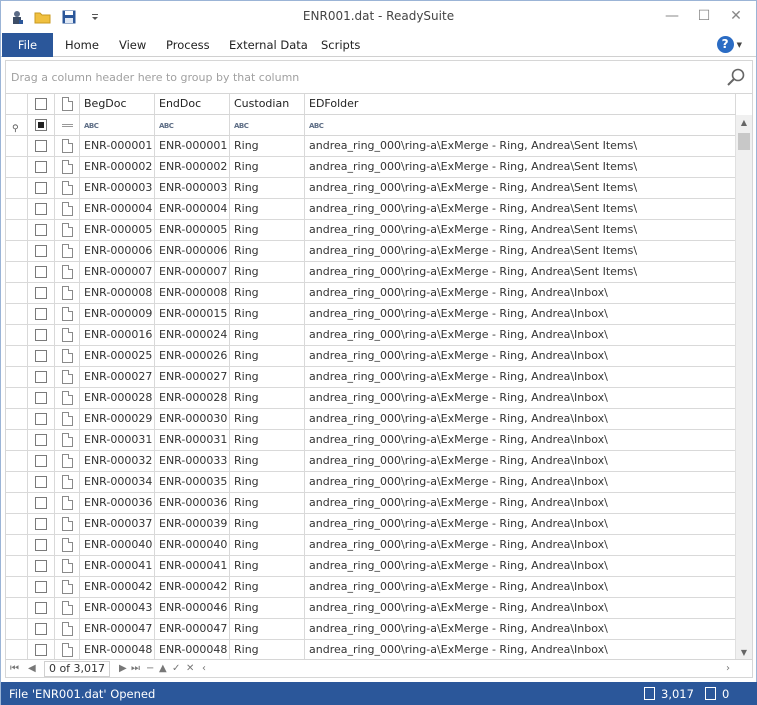 Image resolution: width=757 pixels, height=705 pixels. Describe the element at coordinates (117, 272) in the screenshot. I see `cell-begdoc: ENR-000007` at that location.